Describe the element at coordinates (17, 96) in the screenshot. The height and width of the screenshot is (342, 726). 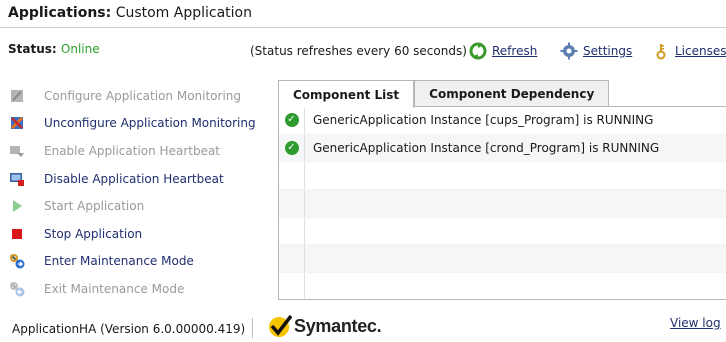
I see `configure-icon` at that location.